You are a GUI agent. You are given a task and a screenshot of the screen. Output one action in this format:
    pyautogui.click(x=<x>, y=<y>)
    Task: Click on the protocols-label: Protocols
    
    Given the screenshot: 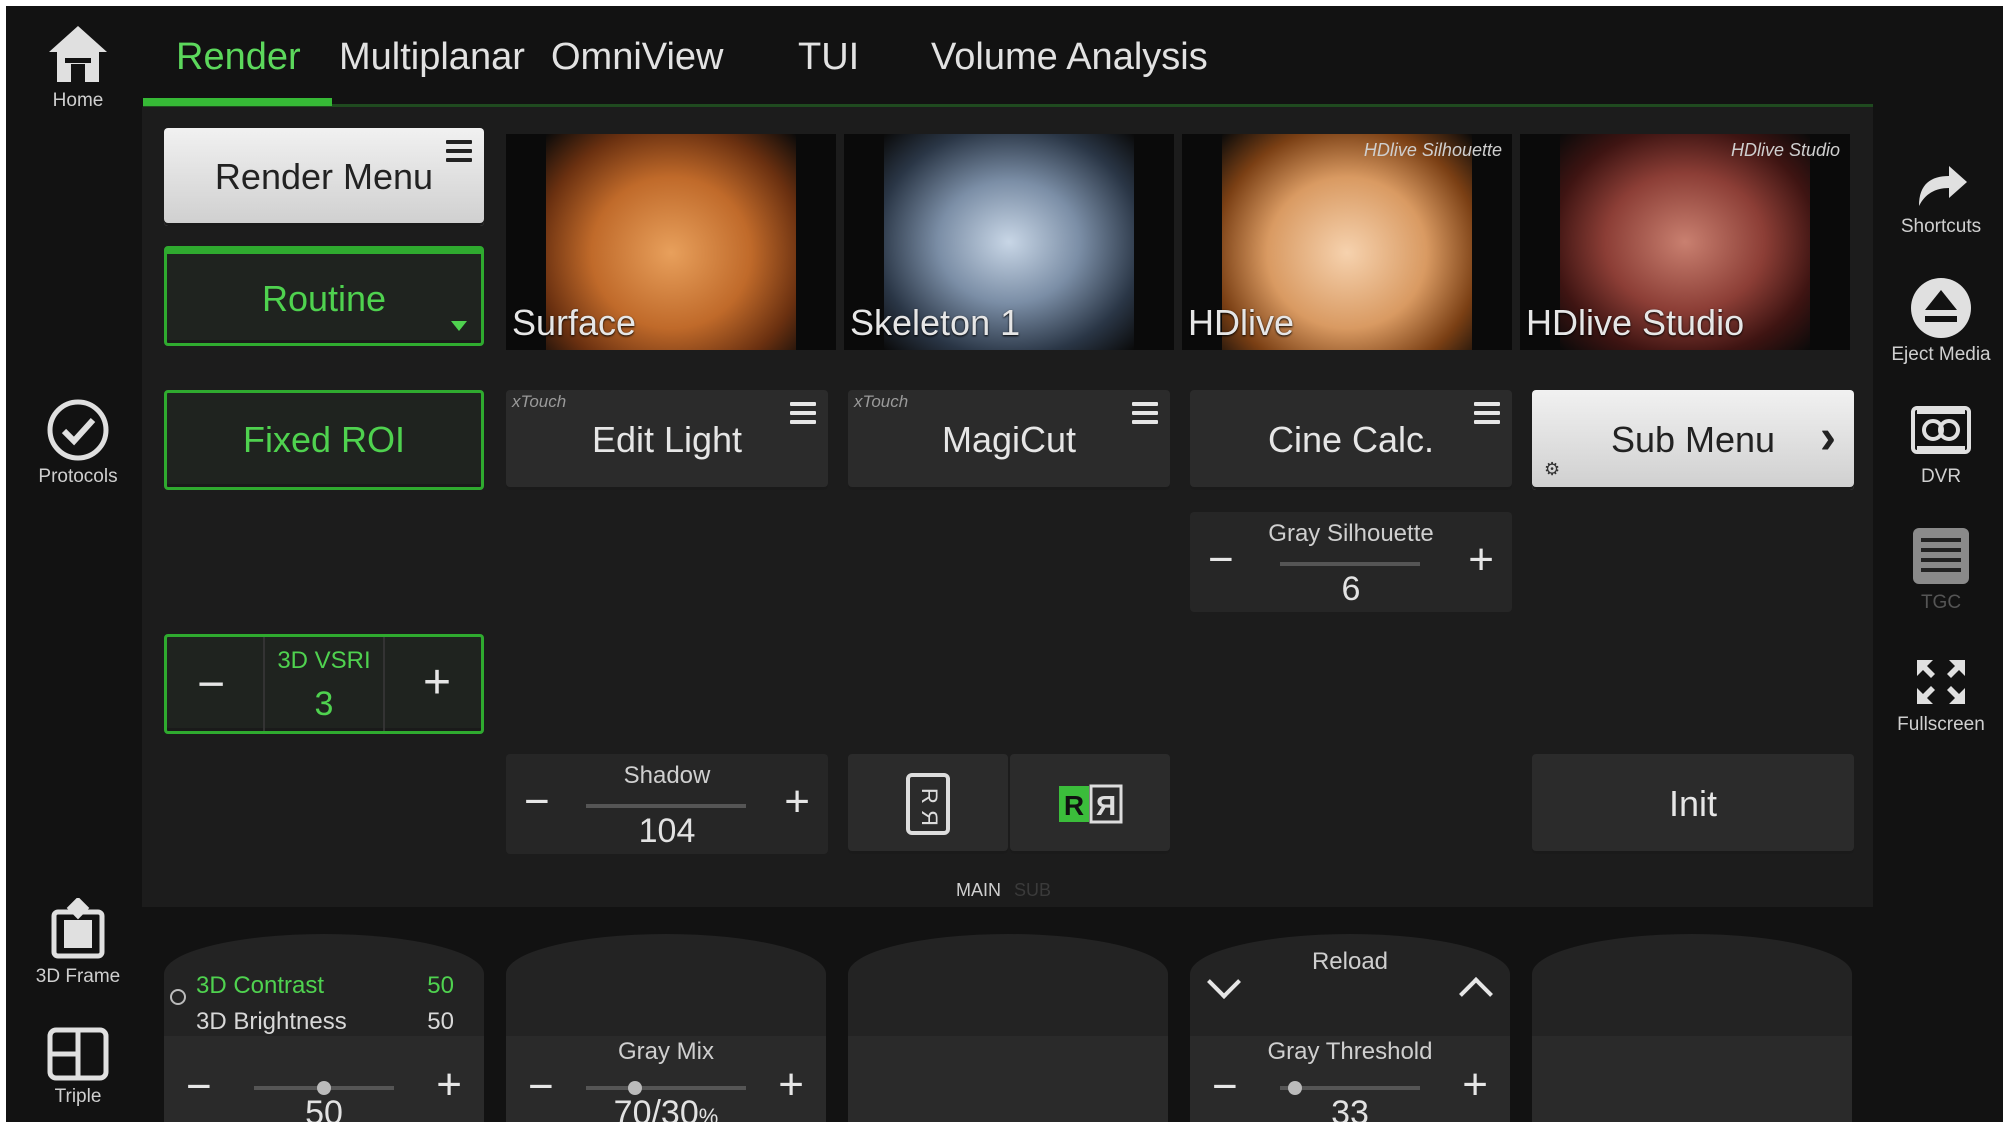 What is the action you would take?
    pyautogui.click(x=78, y=476)
    